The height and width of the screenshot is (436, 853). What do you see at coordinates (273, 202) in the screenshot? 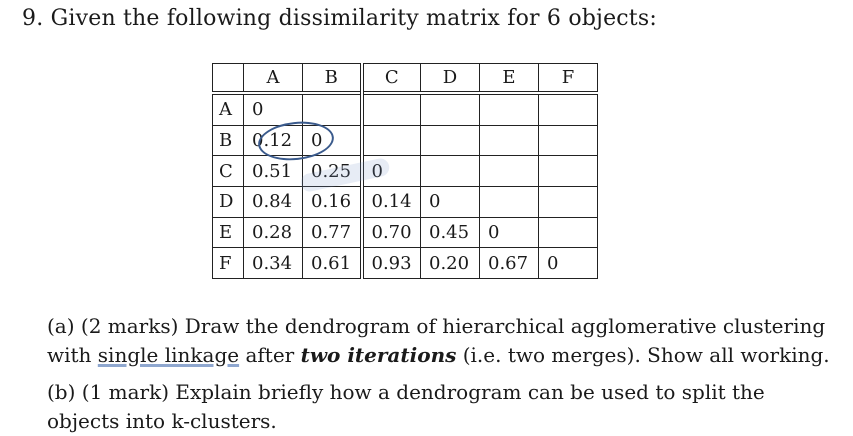
I see `matrix-cell: 0.84` at bounding box center [273, 202].